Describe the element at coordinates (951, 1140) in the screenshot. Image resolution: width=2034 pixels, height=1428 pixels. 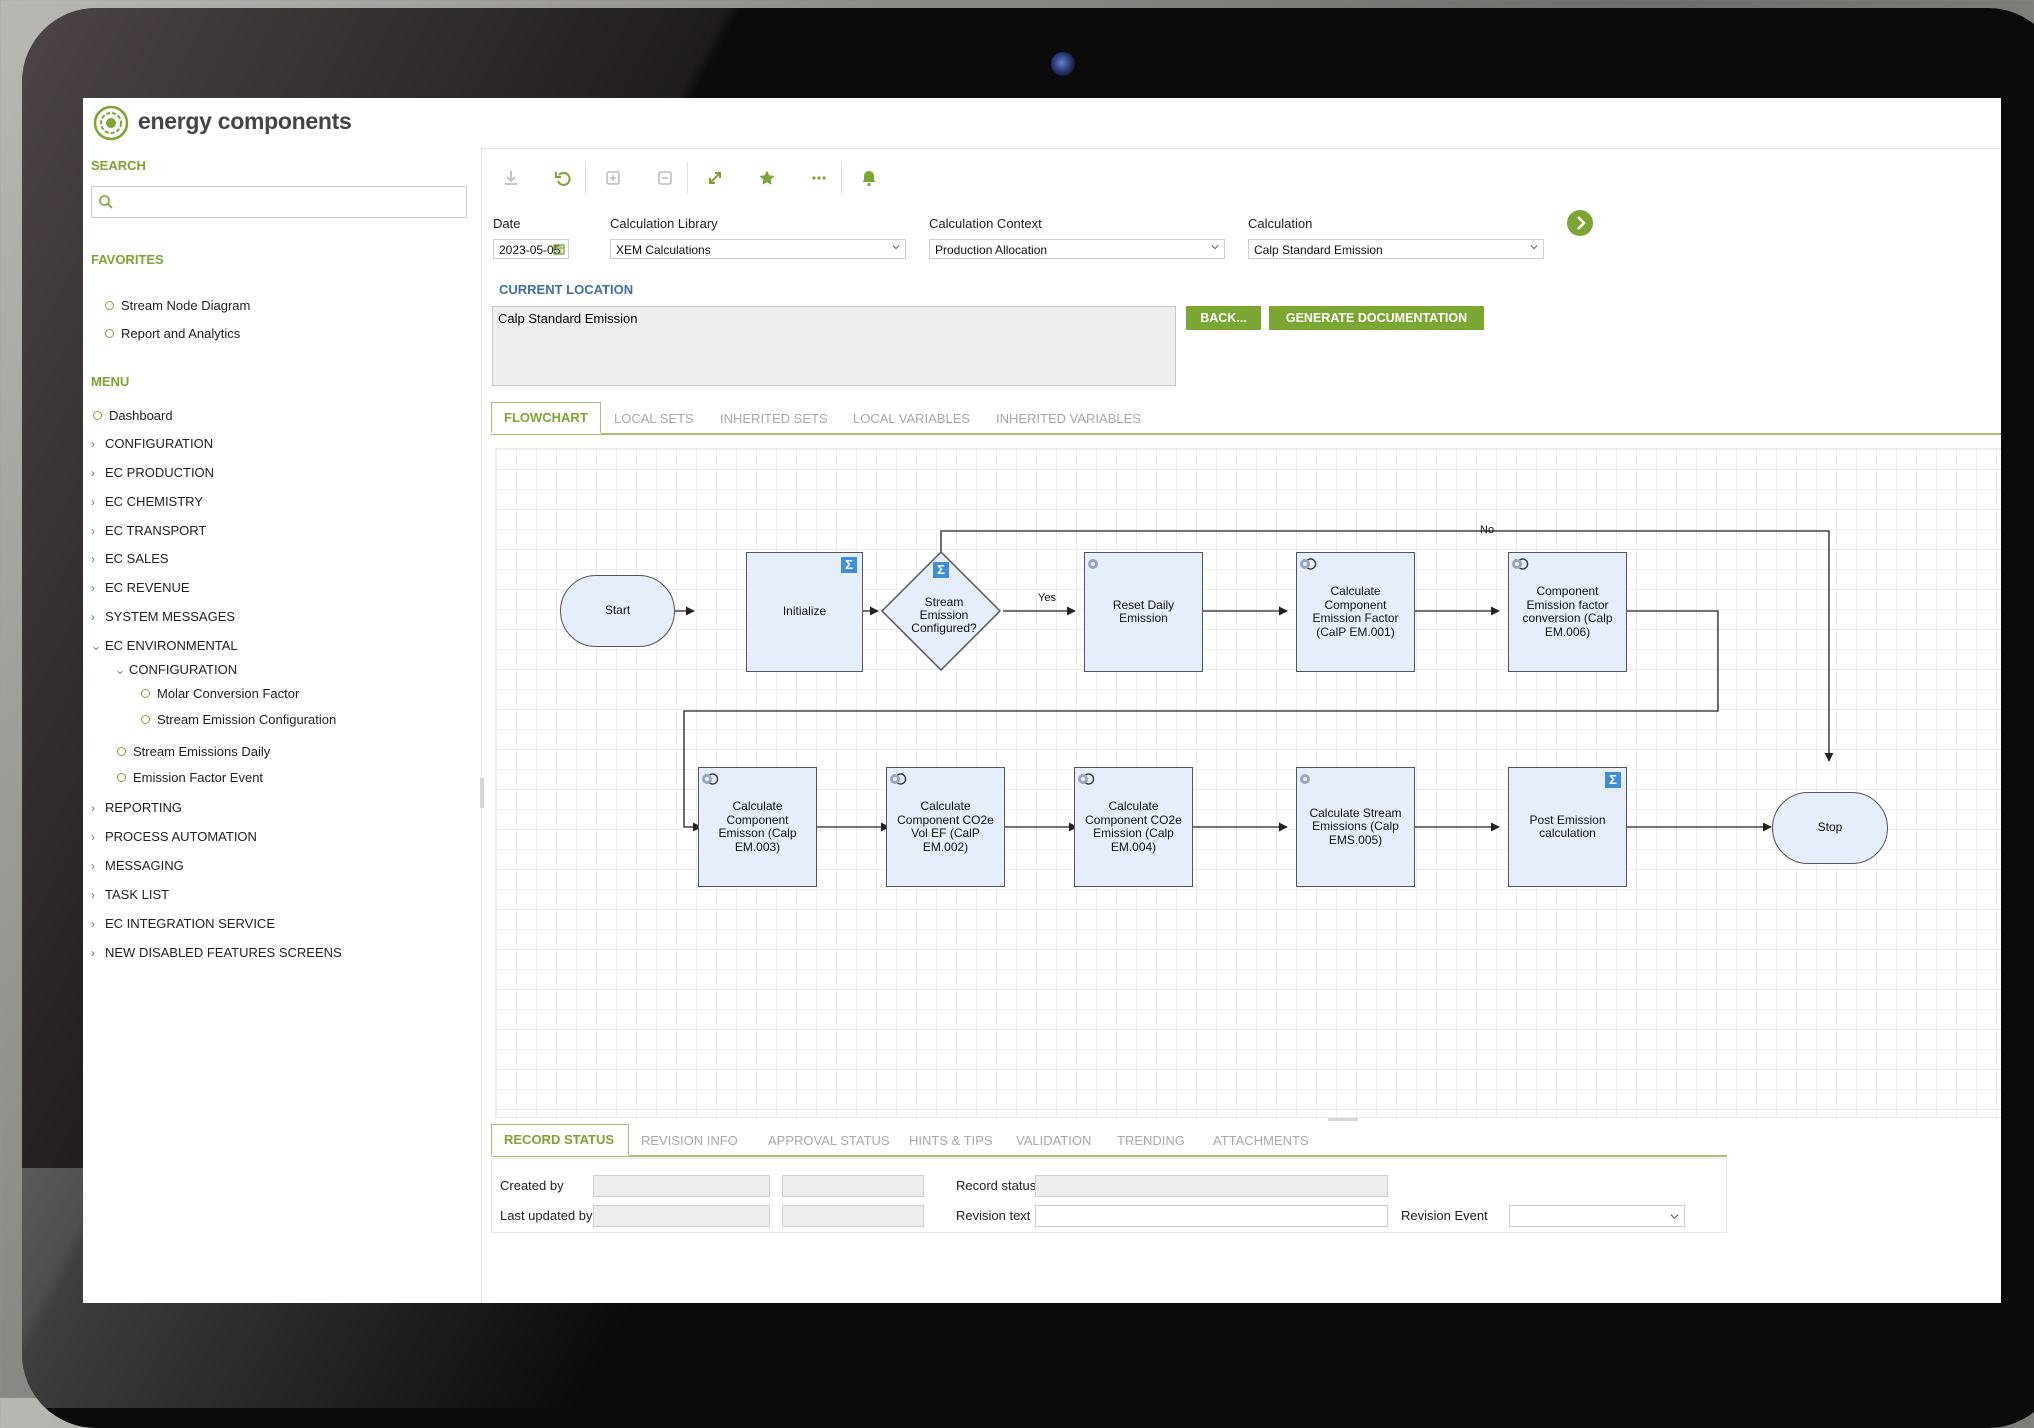
I see `tab-hints-tips: HINTS & TIPS` at that location.